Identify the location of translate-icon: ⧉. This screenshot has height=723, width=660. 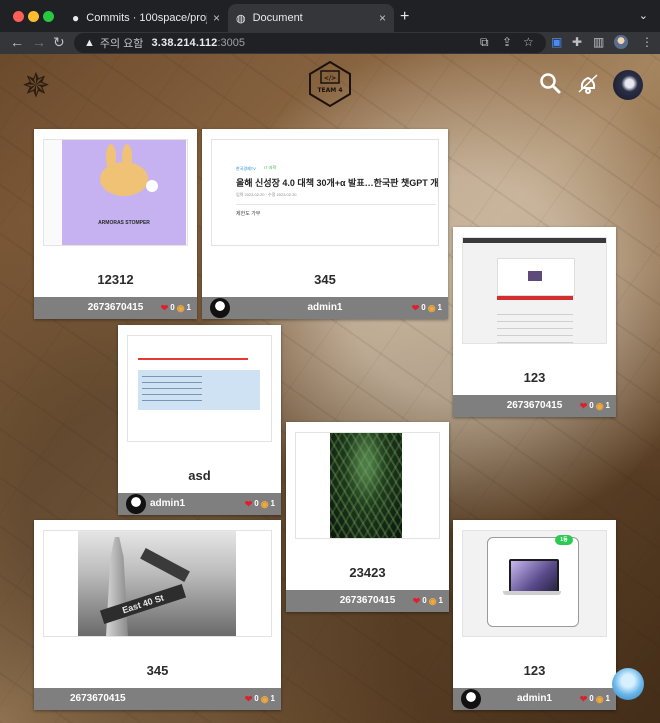
(484, 42).